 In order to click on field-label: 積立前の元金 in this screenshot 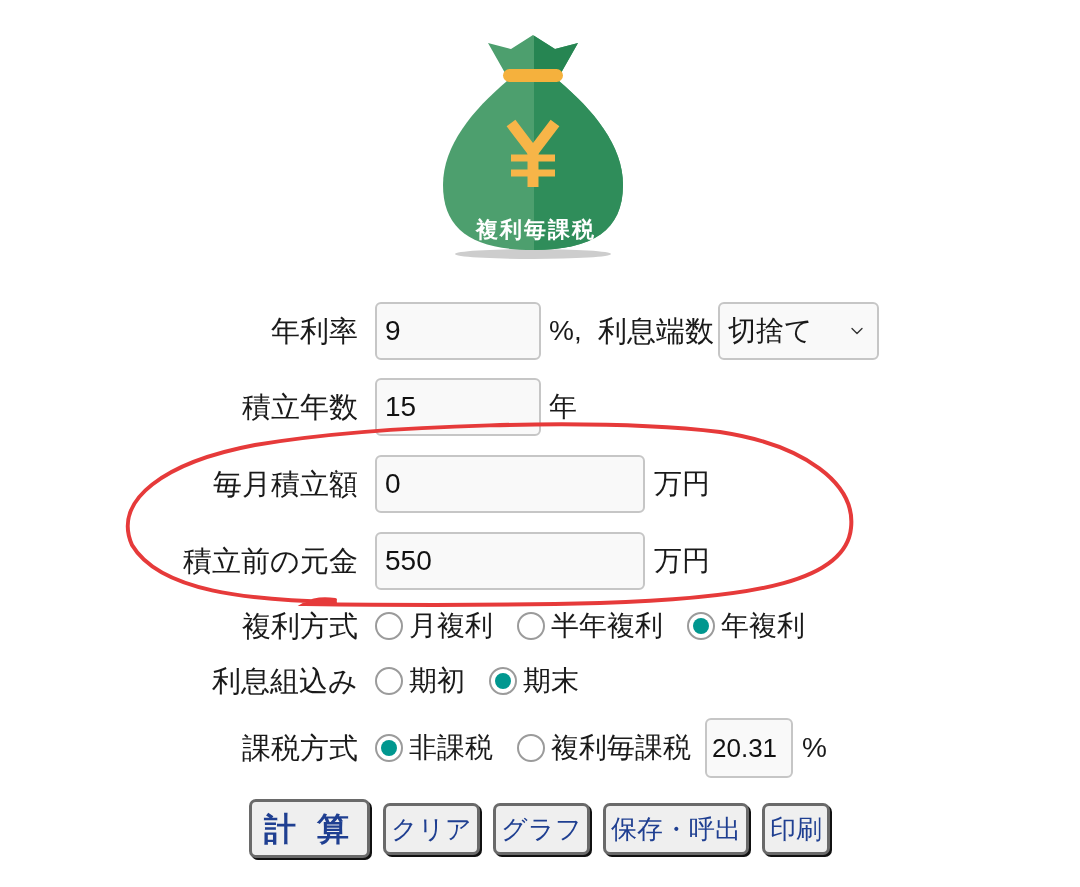, I will do `click(270, 561)`.